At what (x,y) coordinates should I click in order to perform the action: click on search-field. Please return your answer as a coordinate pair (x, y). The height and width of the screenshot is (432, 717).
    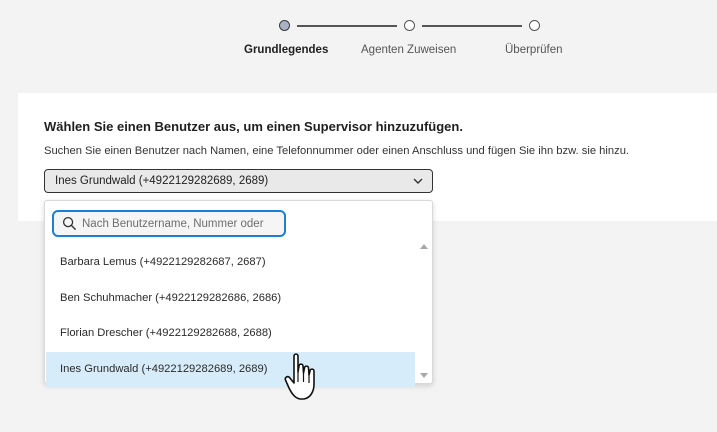
    Looking at the image, I should click on (169, 223).